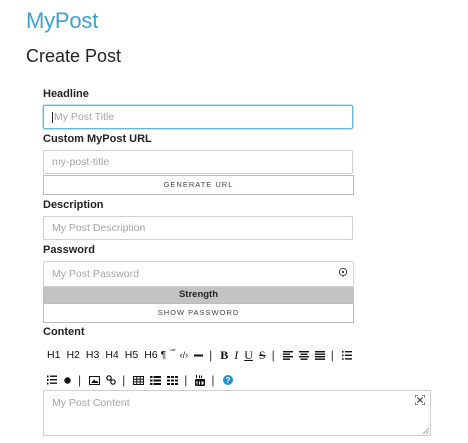 The height and width of the screenshot is (443, 468). I want to click on horizontal-rule-icon, so click(199, 355).